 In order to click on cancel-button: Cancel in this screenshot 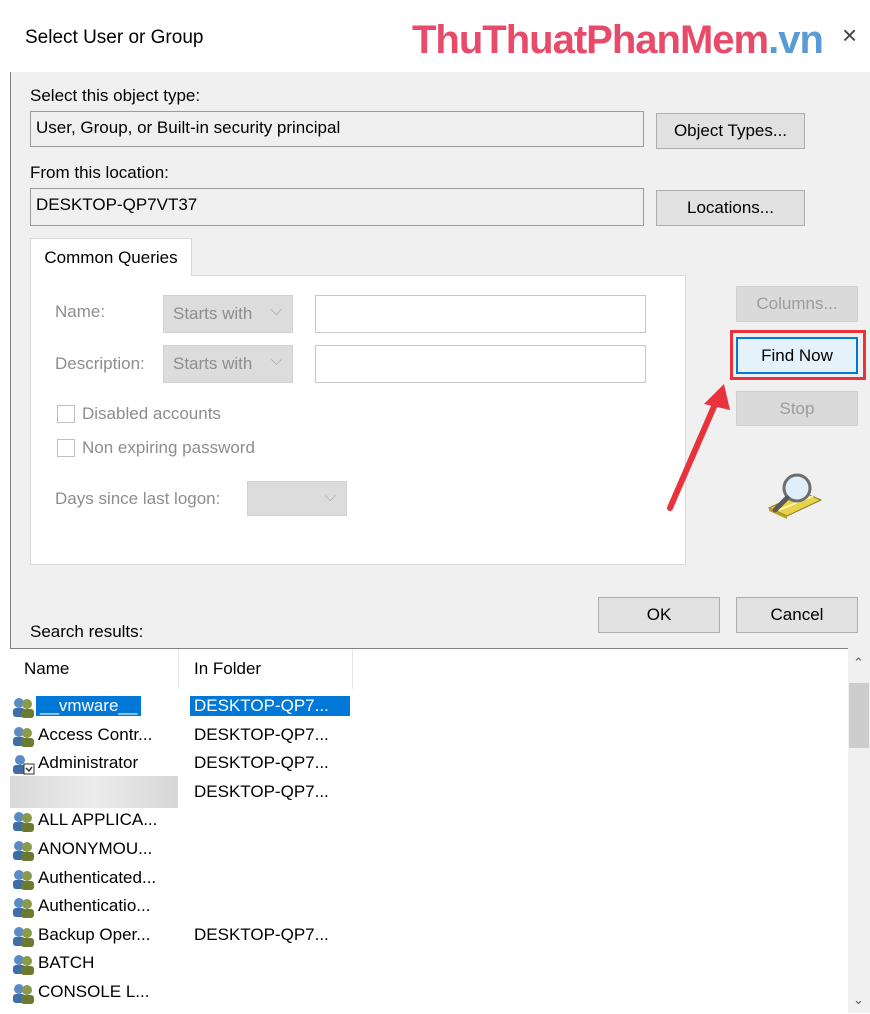, I will do `click(797, 615)`.